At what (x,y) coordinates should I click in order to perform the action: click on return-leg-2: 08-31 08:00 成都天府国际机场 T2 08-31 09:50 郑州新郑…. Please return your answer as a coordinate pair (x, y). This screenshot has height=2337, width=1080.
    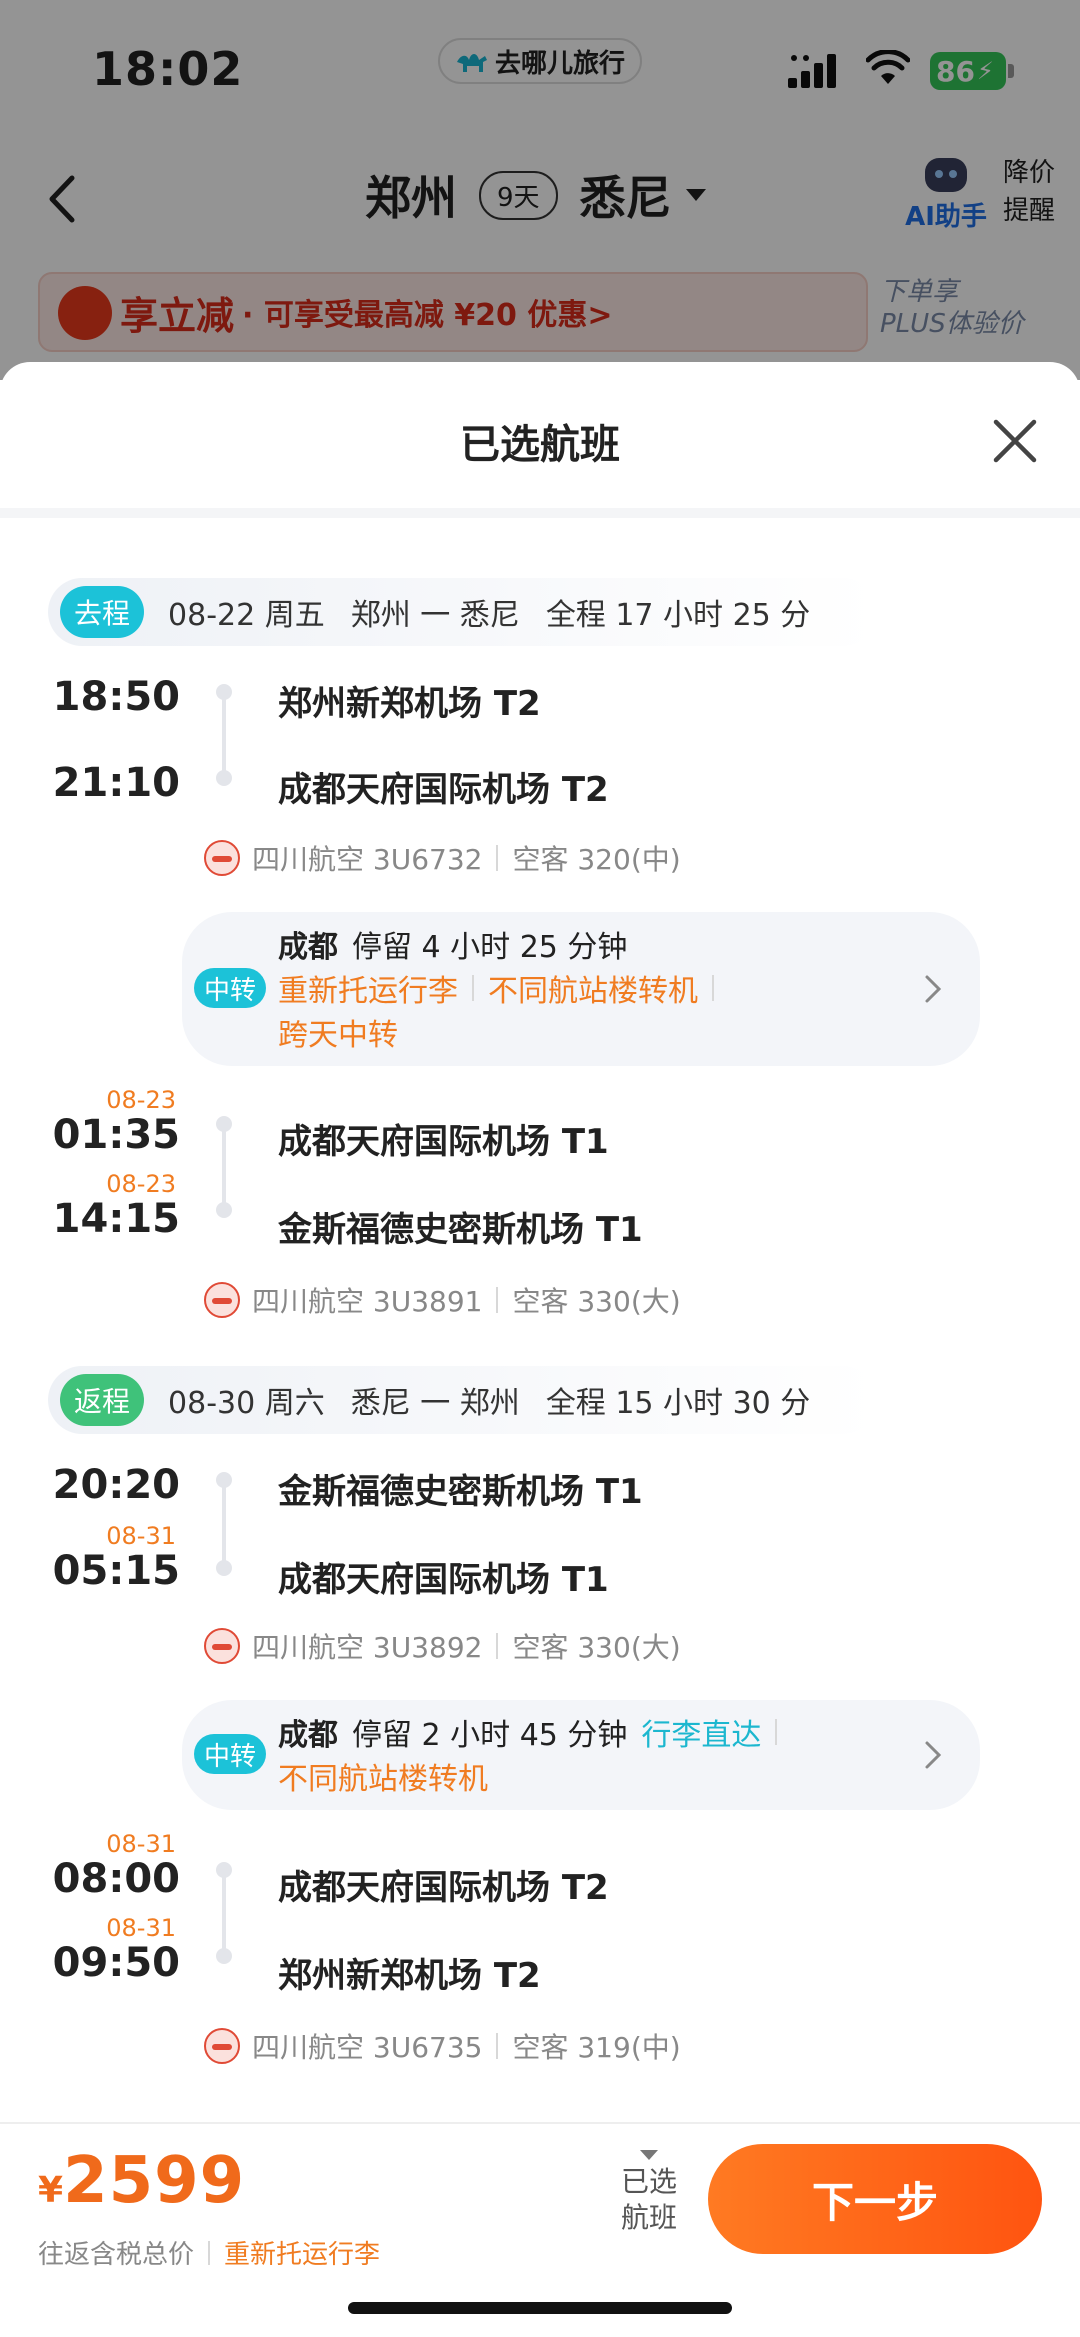
    Looking at the image, I should click on (540, 1947).